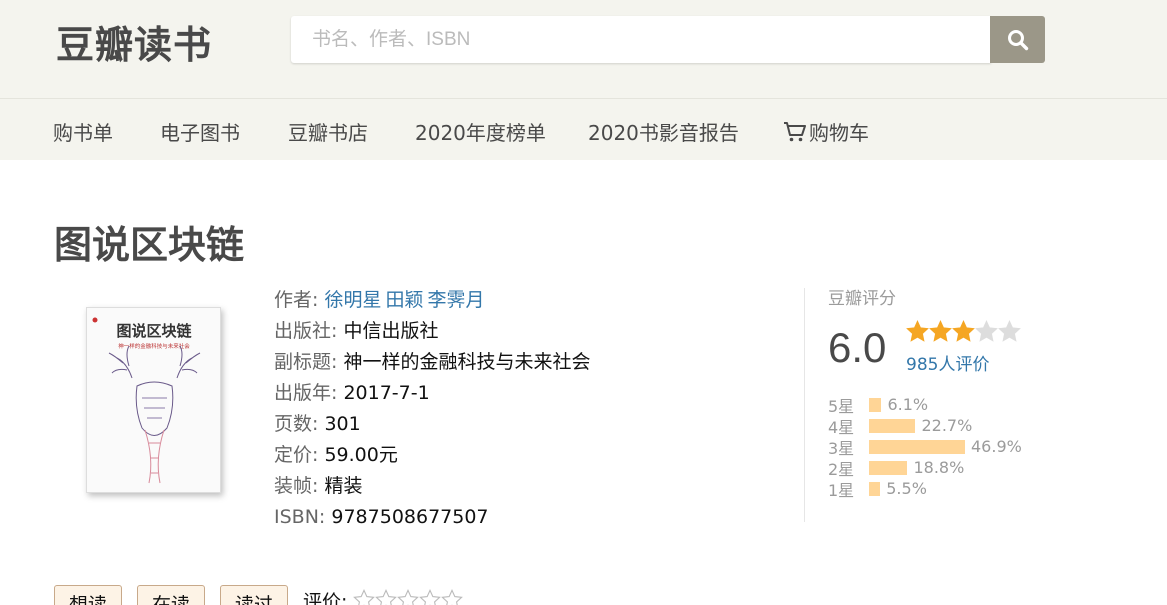 The width and height of the screenshot is (1167, 605). What do you see at coordinates (200, 131) in the screenshot?
I see `nav-item-ebooks: 电子图书` at bounding box center [200, 131].